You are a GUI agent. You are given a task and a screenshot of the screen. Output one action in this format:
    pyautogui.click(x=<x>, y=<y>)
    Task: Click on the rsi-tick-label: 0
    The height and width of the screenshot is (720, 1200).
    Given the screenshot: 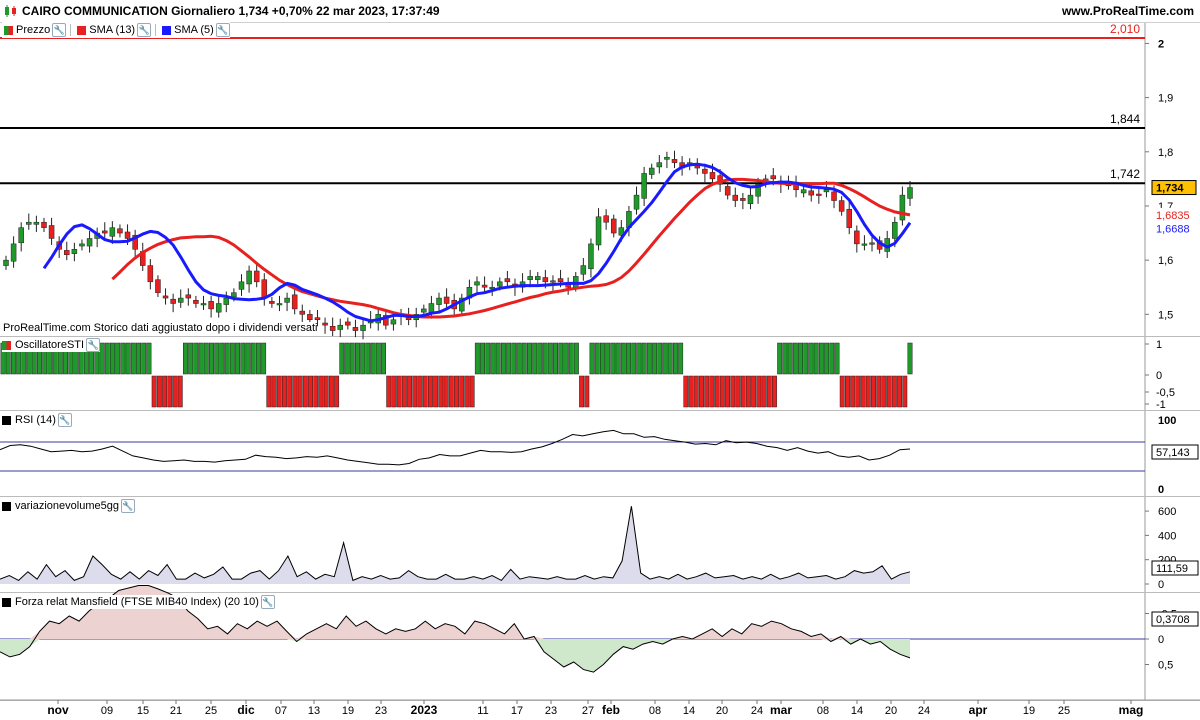 What is the action you would take?
    pyautogui.click(x=1161, y=490)
    